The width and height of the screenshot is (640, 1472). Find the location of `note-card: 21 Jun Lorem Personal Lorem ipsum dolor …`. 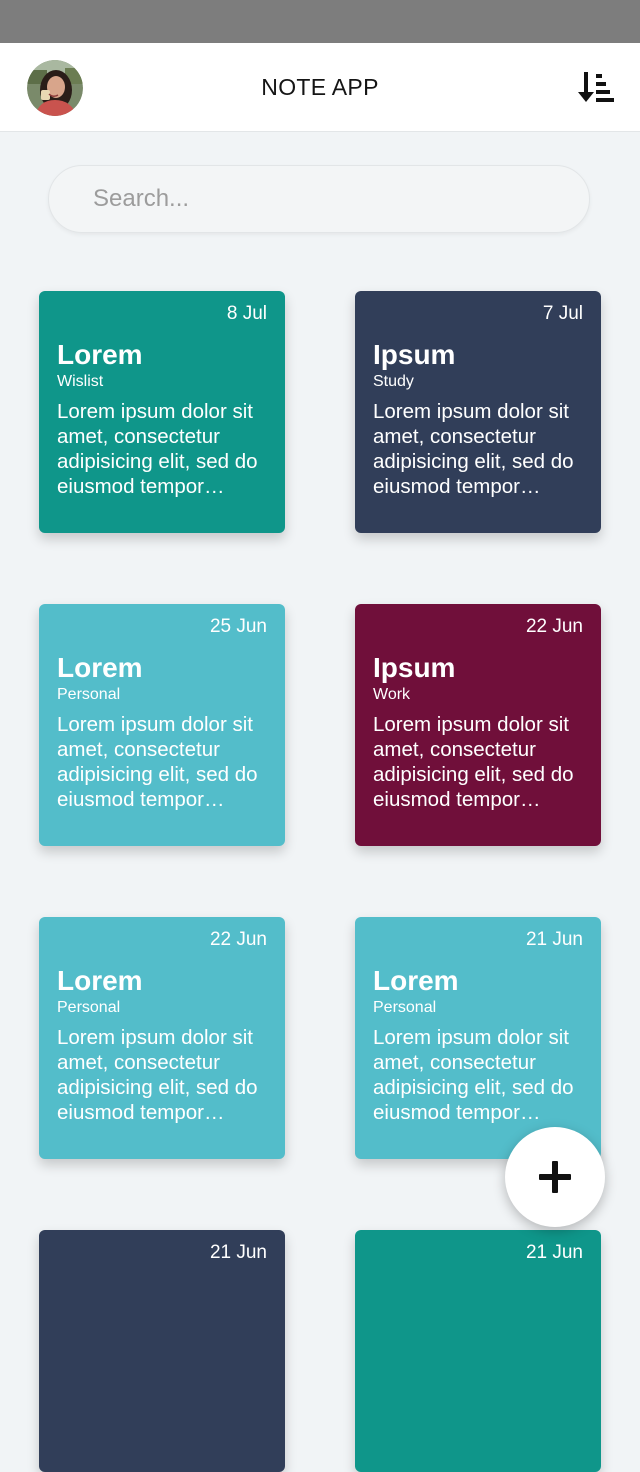

note-card: 21 Jun Lorem Personal Lorem ipsum dolor … is located at coordinates (478, 1038).